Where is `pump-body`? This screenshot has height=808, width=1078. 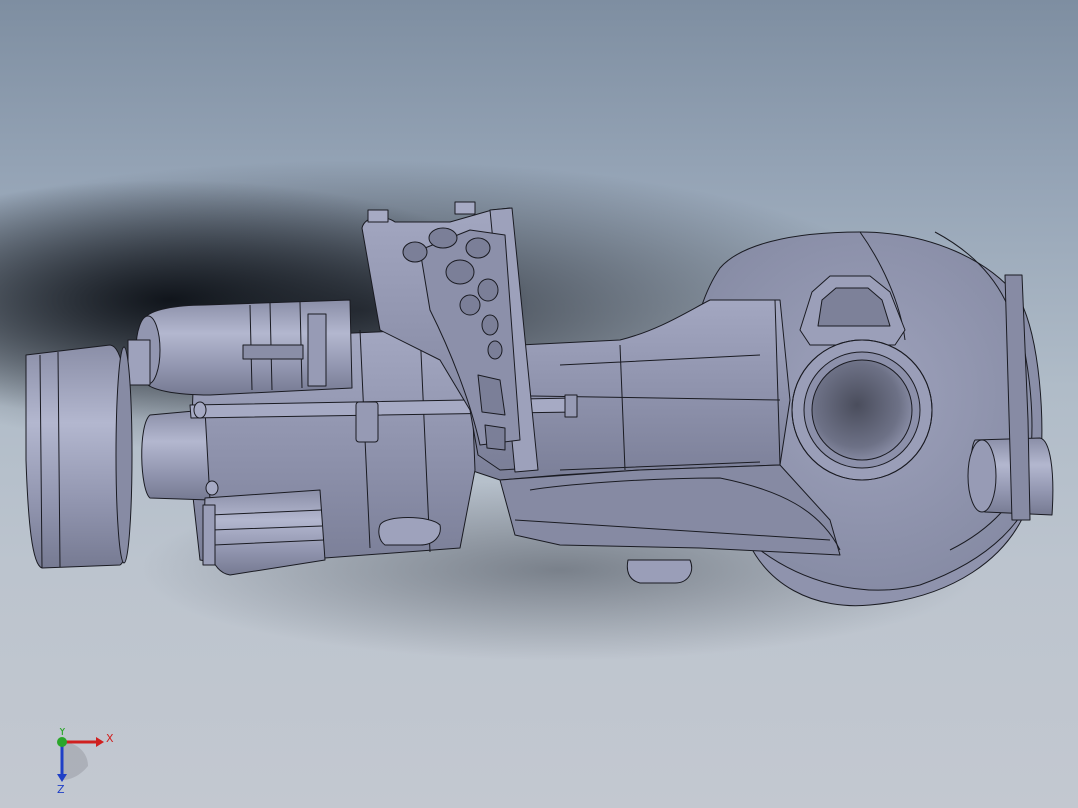 pump-body is located at coordinates (176, 455).